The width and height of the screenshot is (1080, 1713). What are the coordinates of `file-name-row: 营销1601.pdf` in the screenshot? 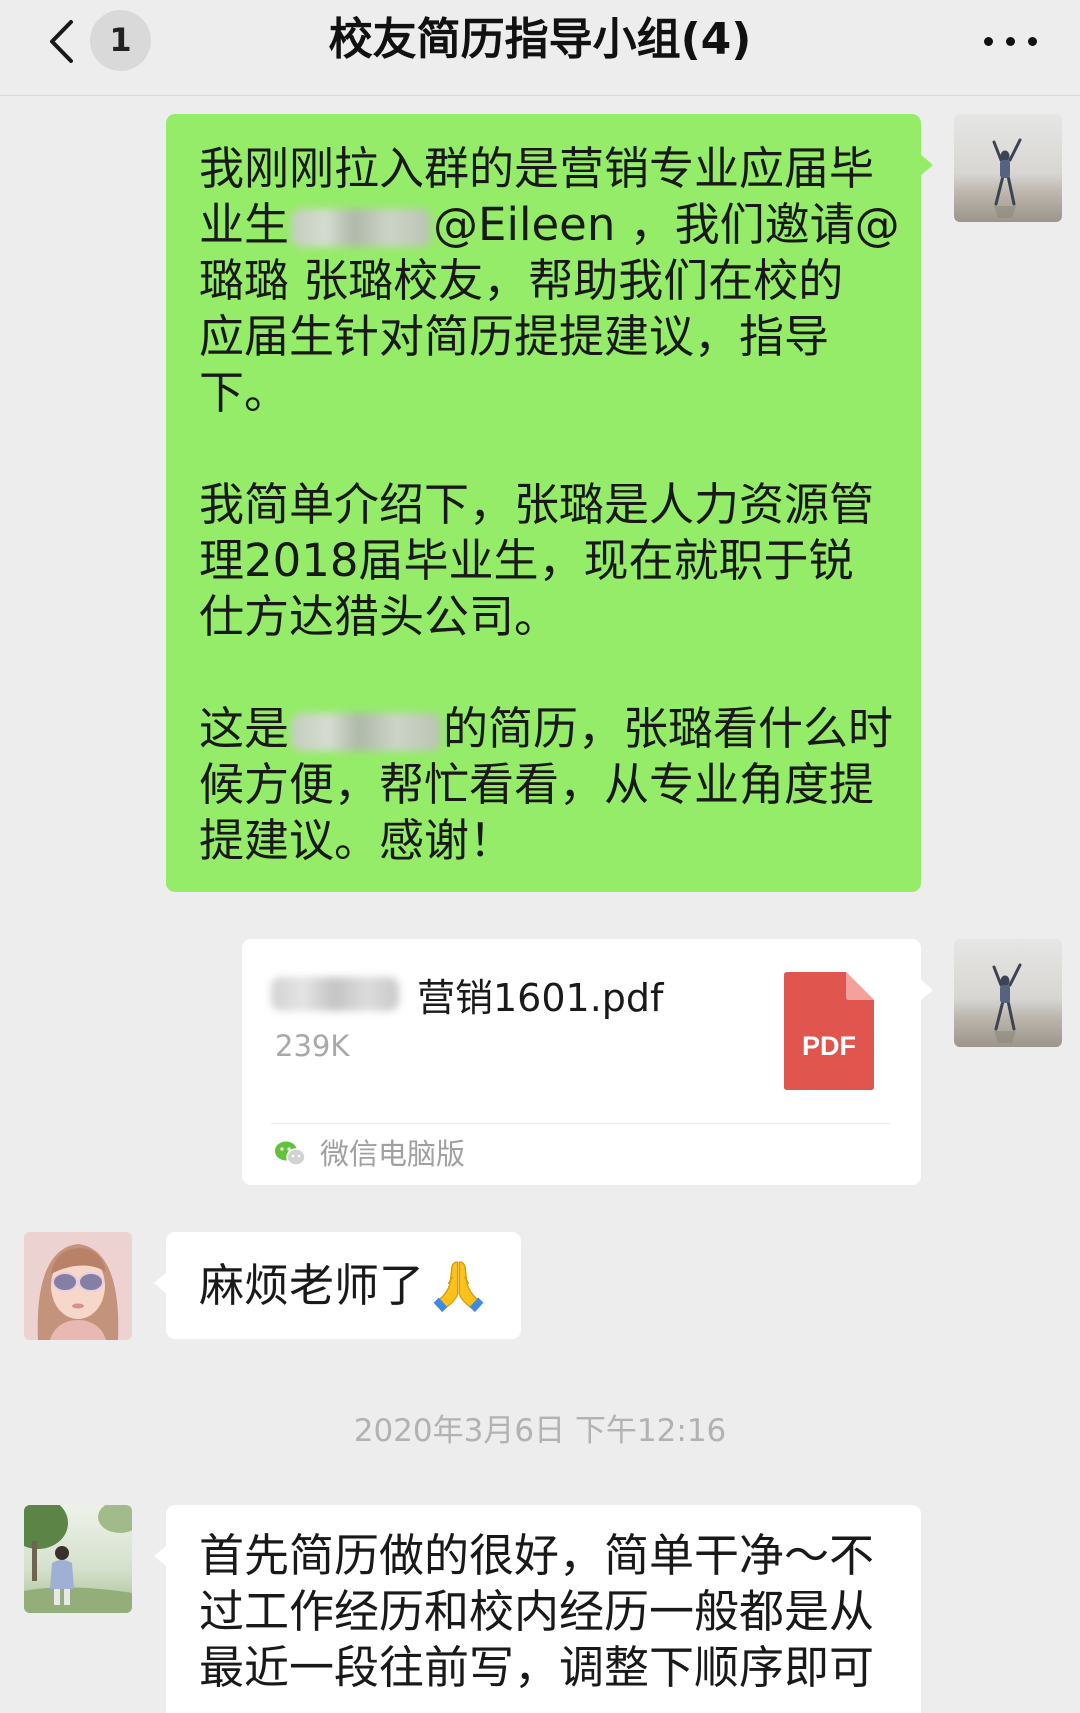 It's located at (467, 994).